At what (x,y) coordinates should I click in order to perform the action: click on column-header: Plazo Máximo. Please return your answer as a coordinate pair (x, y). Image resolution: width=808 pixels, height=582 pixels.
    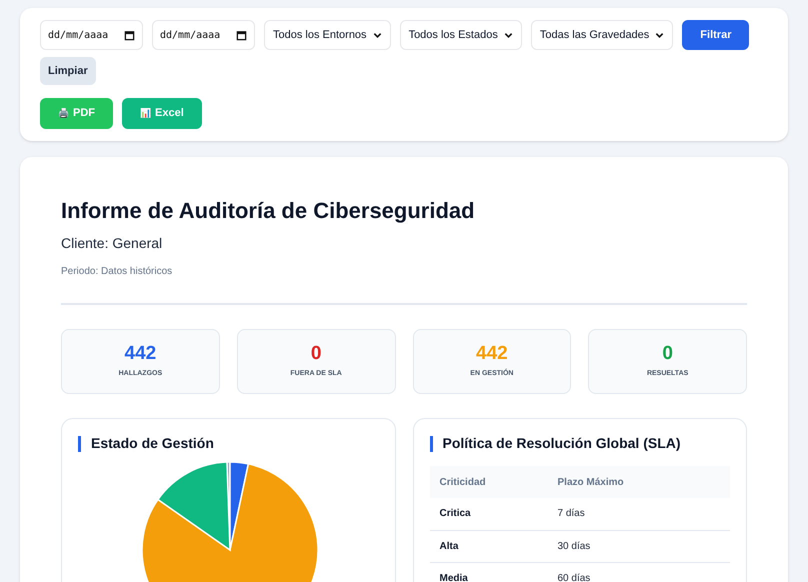
    Looking at the image, I should click on (644, 482).